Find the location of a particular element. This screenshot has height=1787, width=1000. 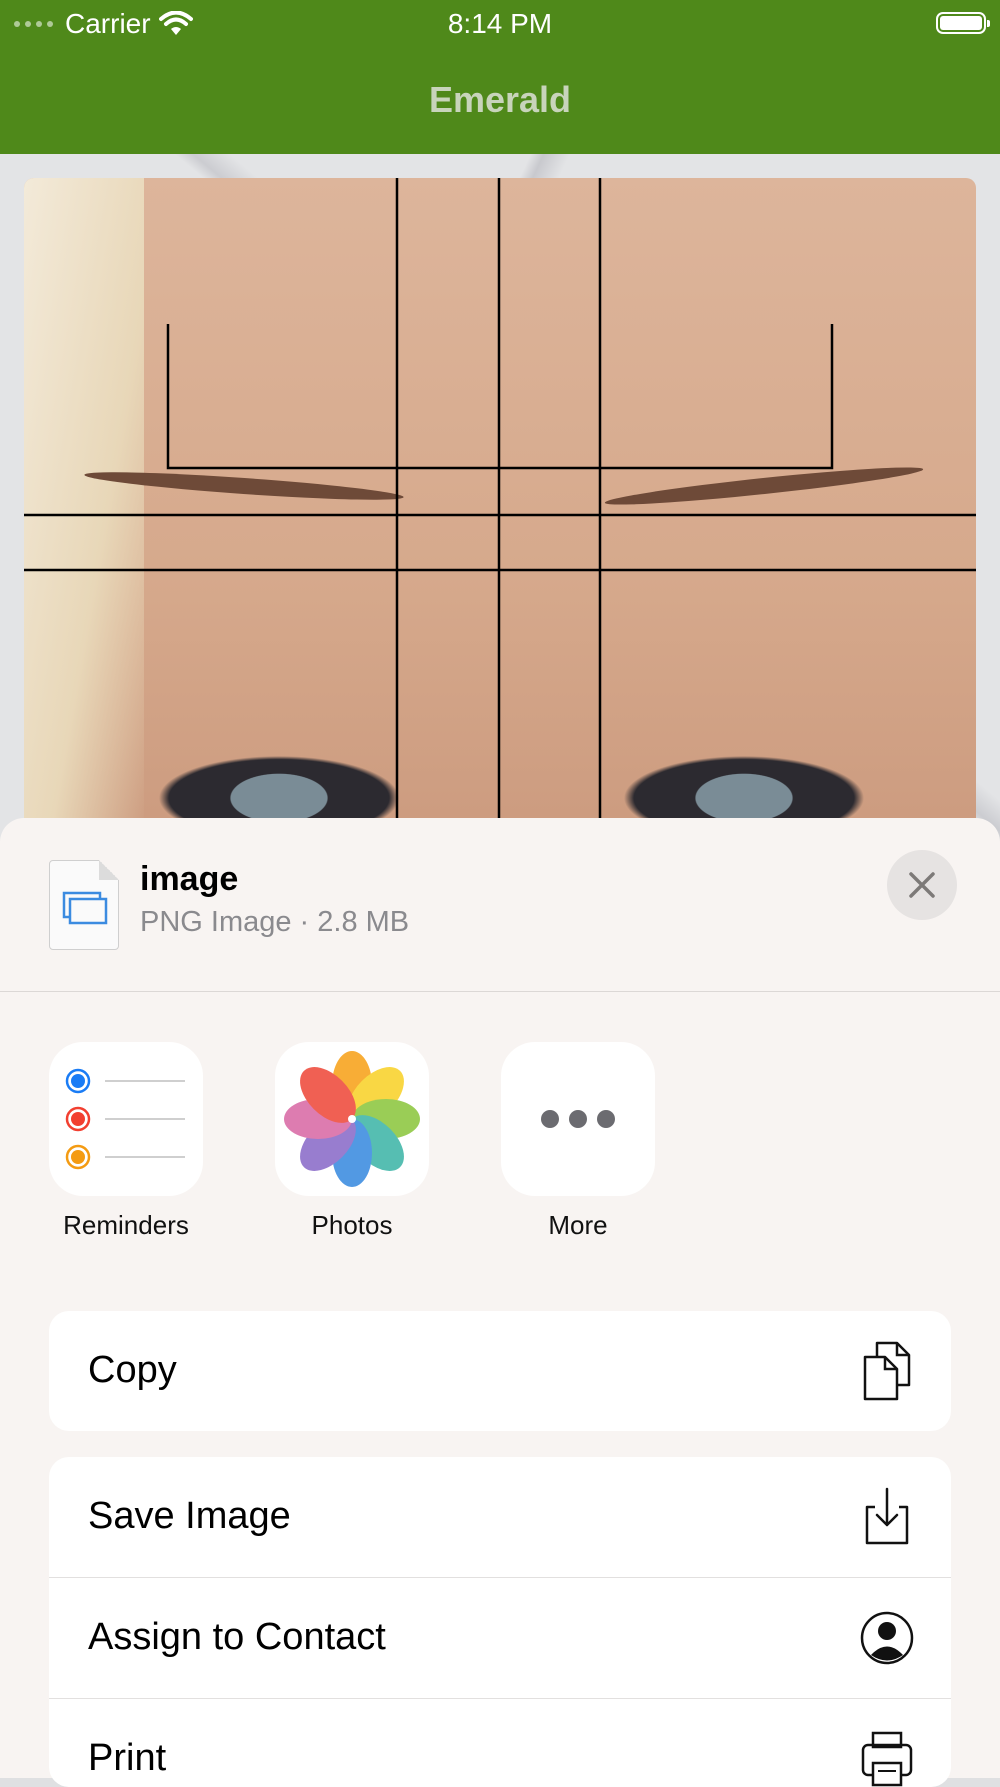

action-label: Print is located at coordinates (127, 1758).